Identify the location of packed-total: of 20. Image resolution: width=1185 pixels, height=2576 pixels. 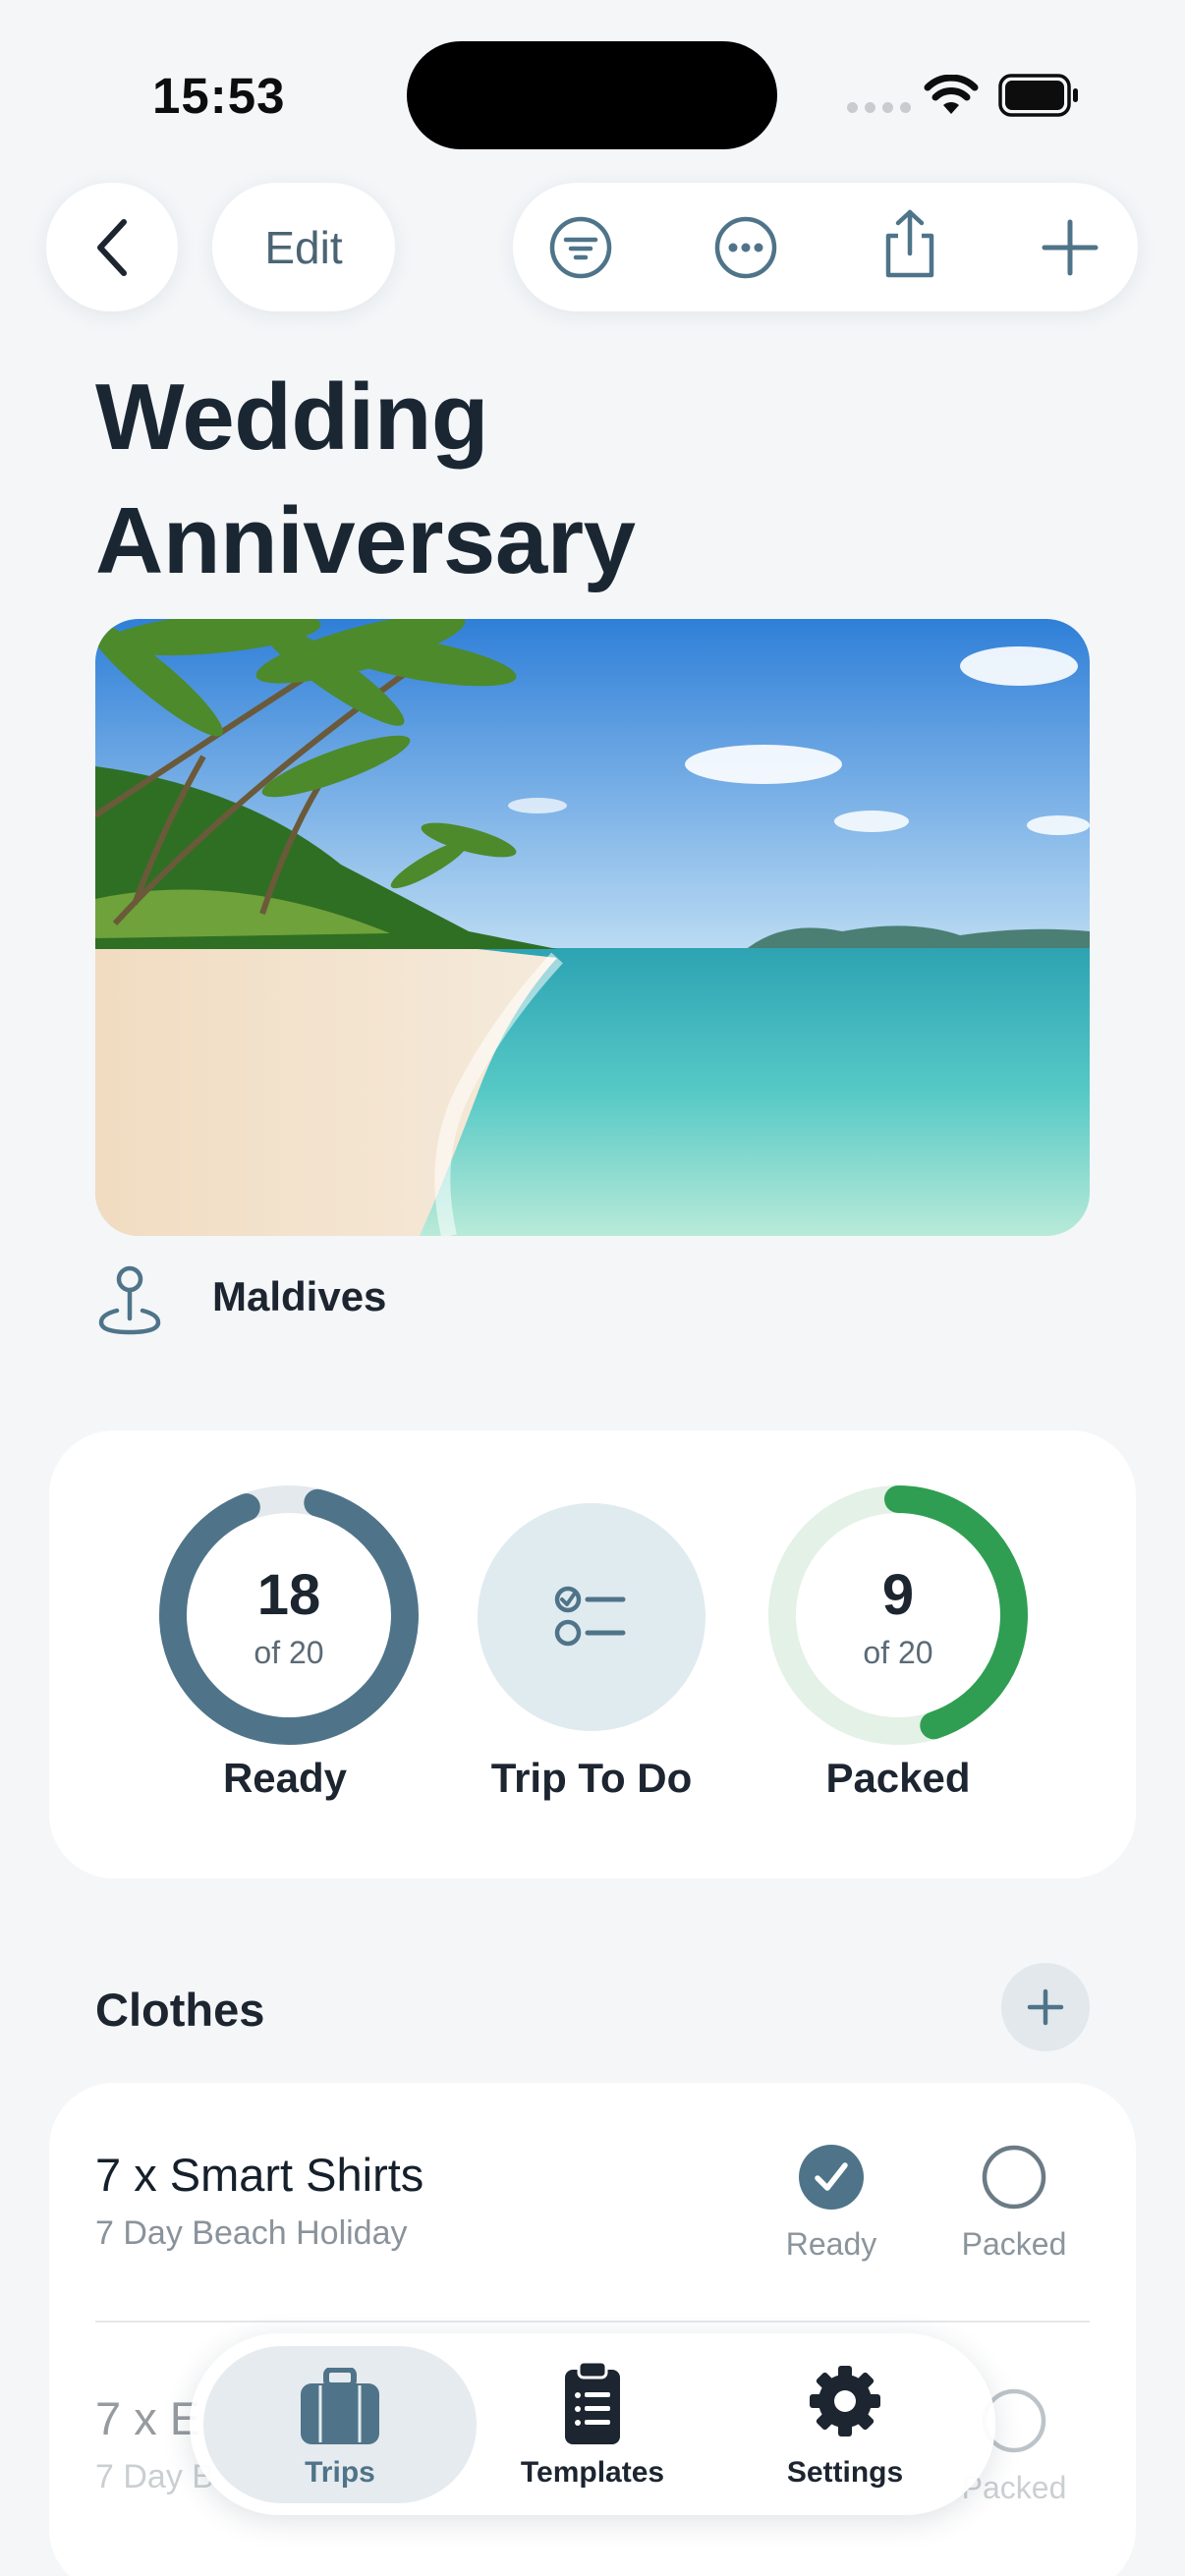
(898, 1652).